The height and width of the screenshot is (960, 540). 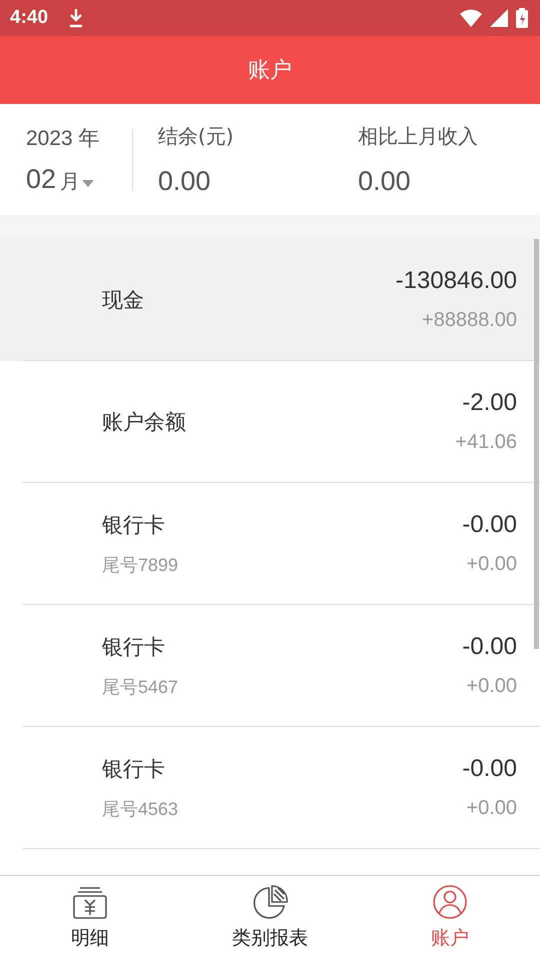 I want to click on compare-value: 0.00, so click(x=385, y=181).